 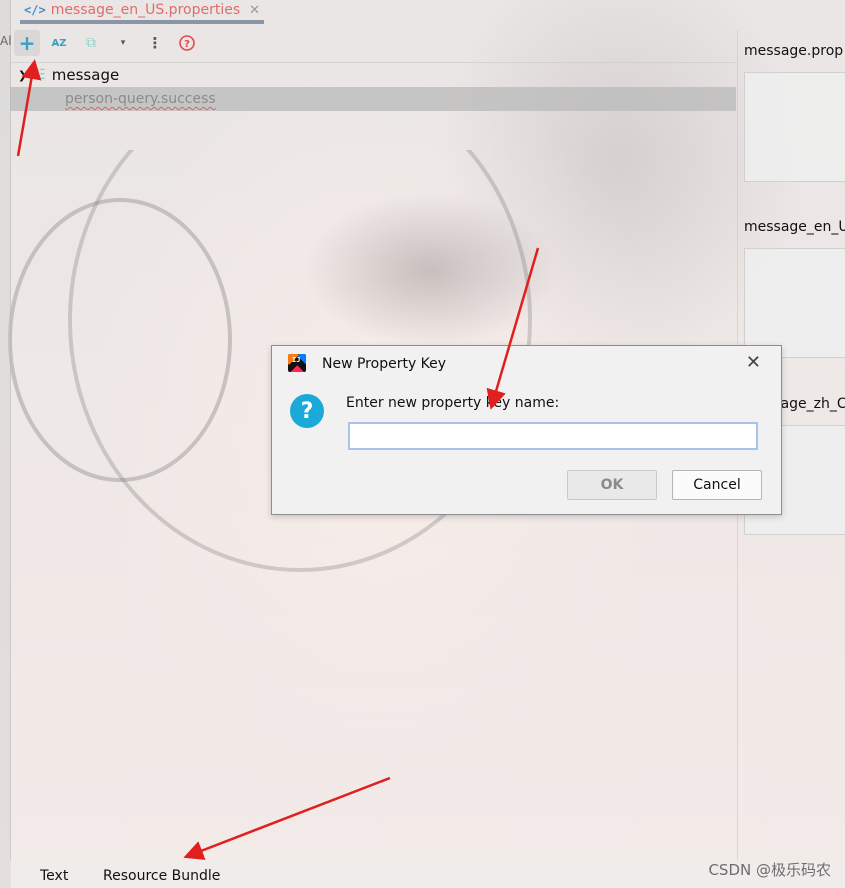 I want to click on help-icon: ?, so click(x=187, y=43).